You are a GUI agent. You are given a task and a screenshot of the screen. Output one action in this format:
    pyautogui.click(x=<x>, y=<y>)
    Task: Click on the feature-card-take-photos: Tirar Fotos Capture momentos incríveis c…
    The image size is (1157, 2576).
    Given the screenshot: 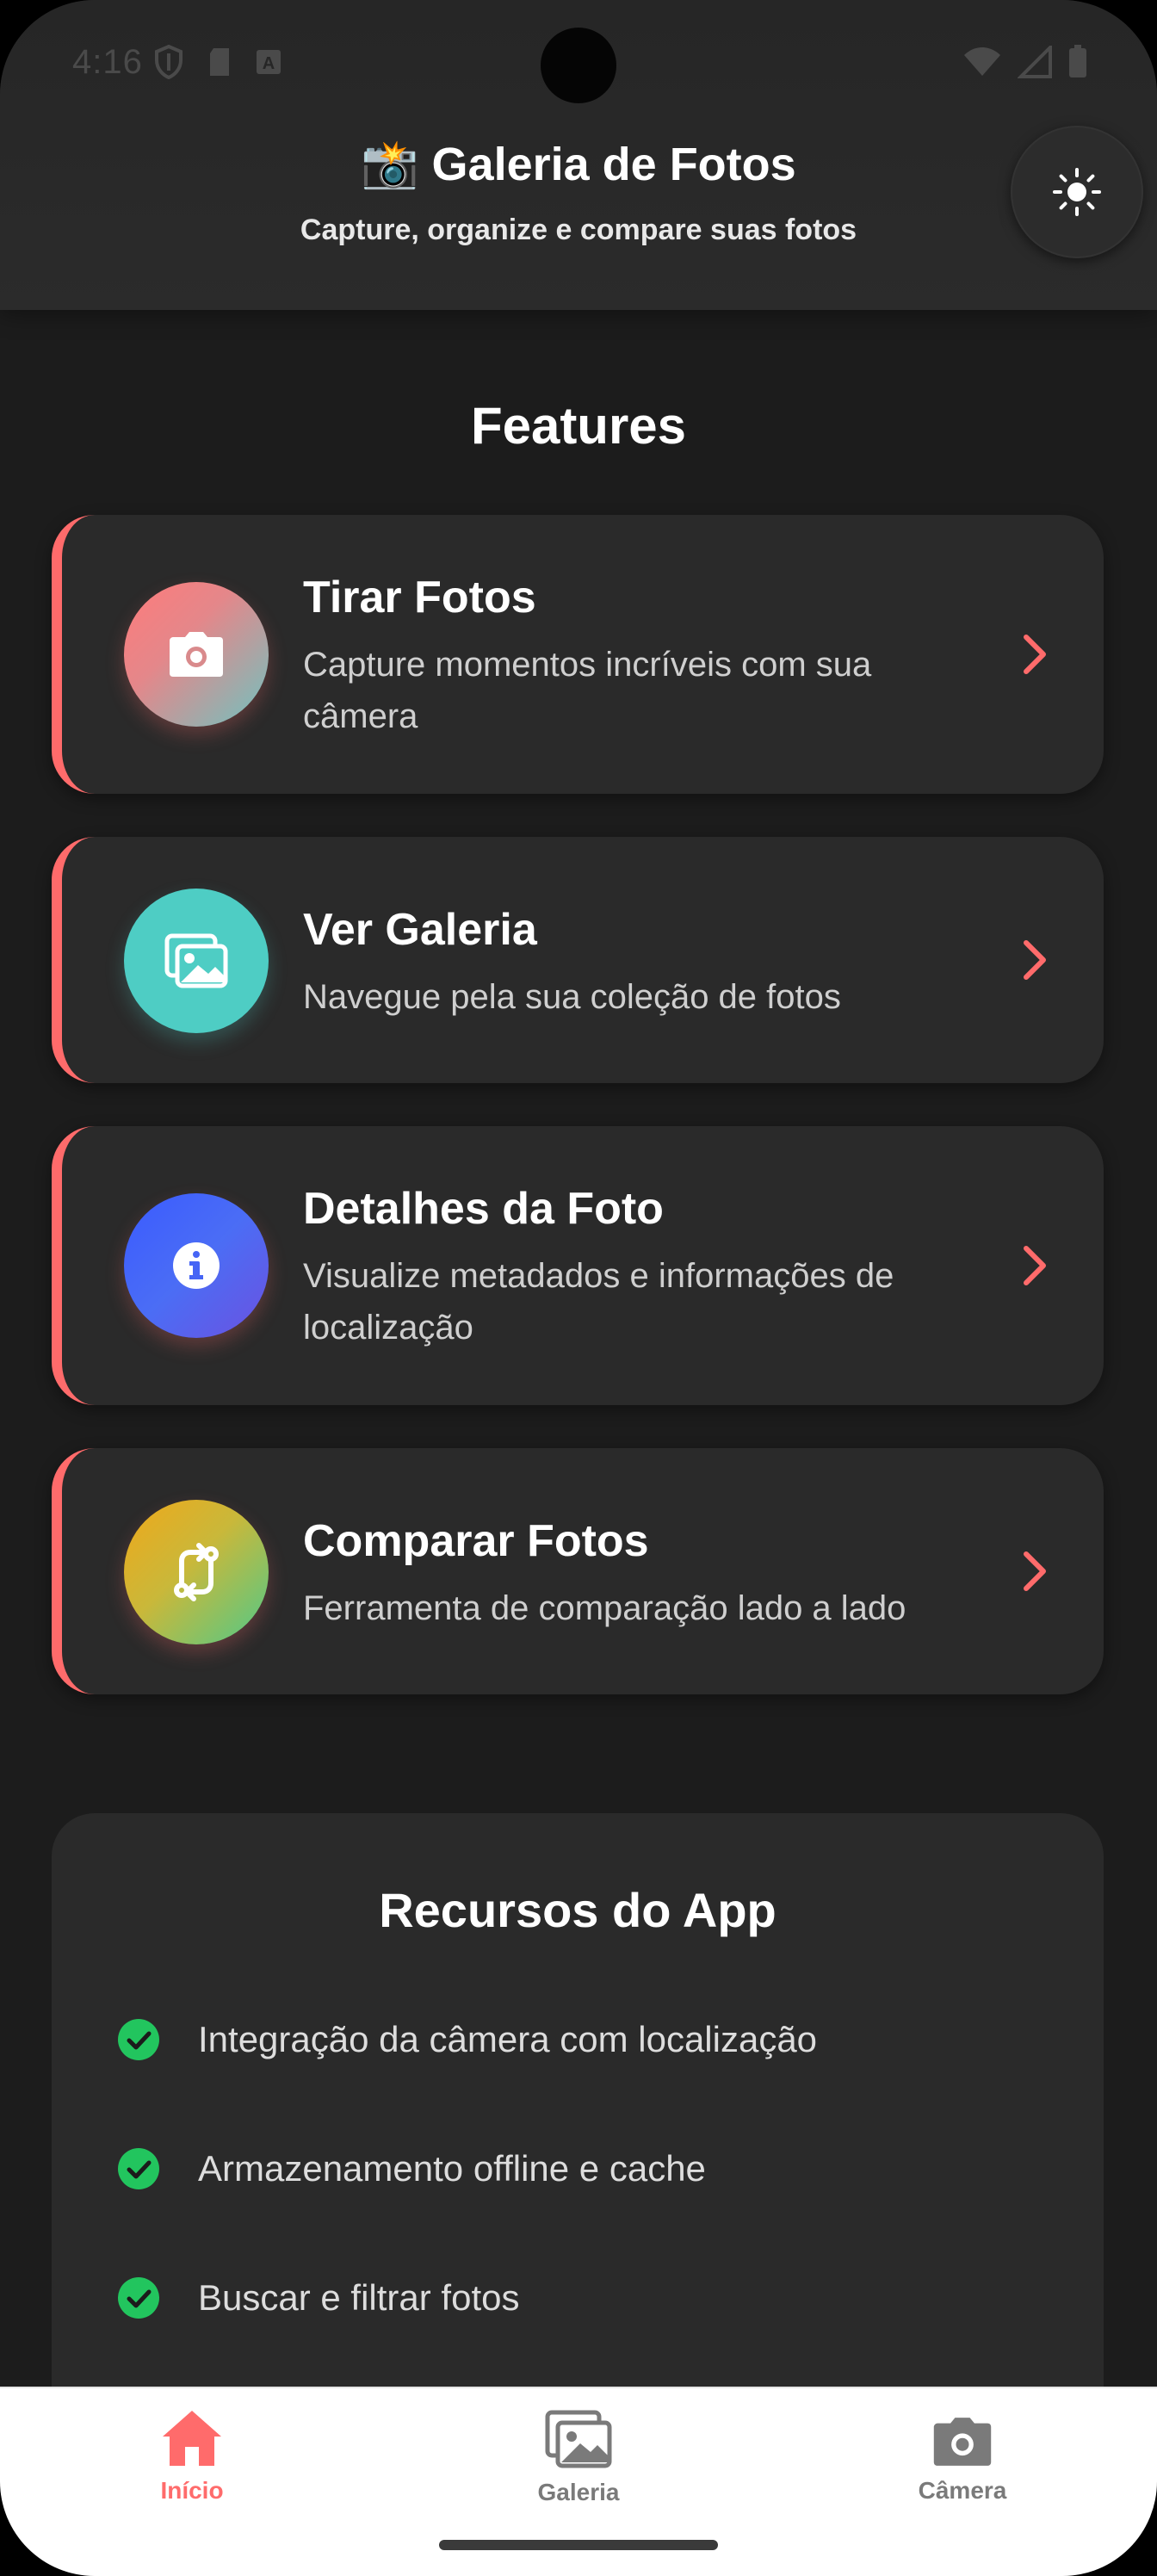 What is the action you would take?
    pyautogui.click(x=578, y=655)
    